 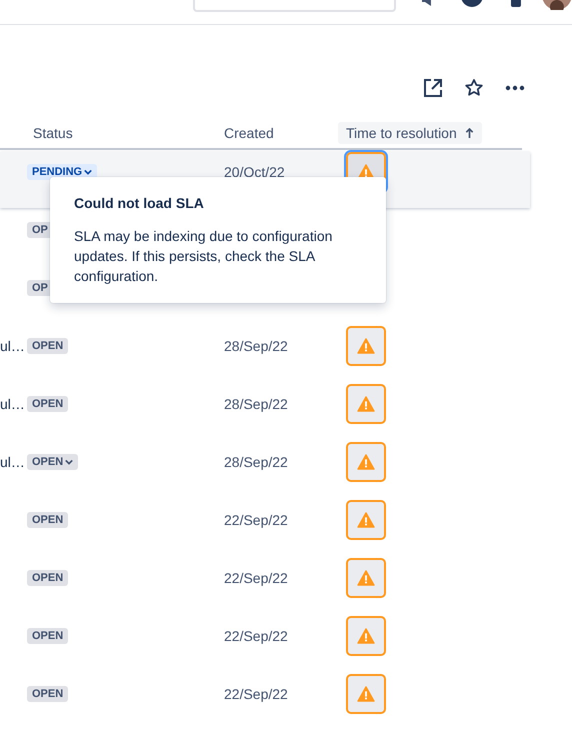 I want to click on tooltip-title: Could not load SLA, so click(x=139, y=203).